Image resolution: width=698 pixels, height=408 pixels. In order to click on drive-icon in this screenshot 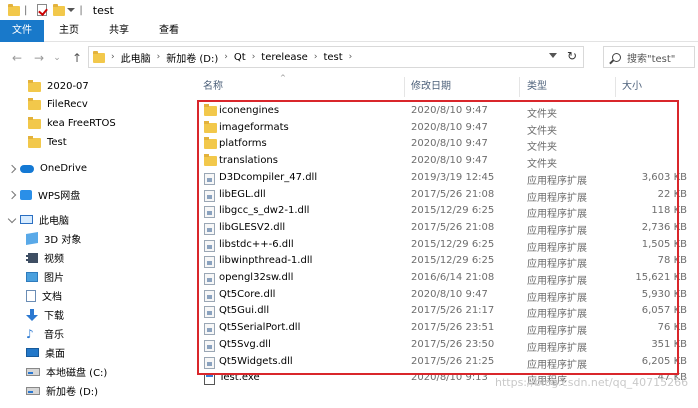, I will do `click(33, 371)`.